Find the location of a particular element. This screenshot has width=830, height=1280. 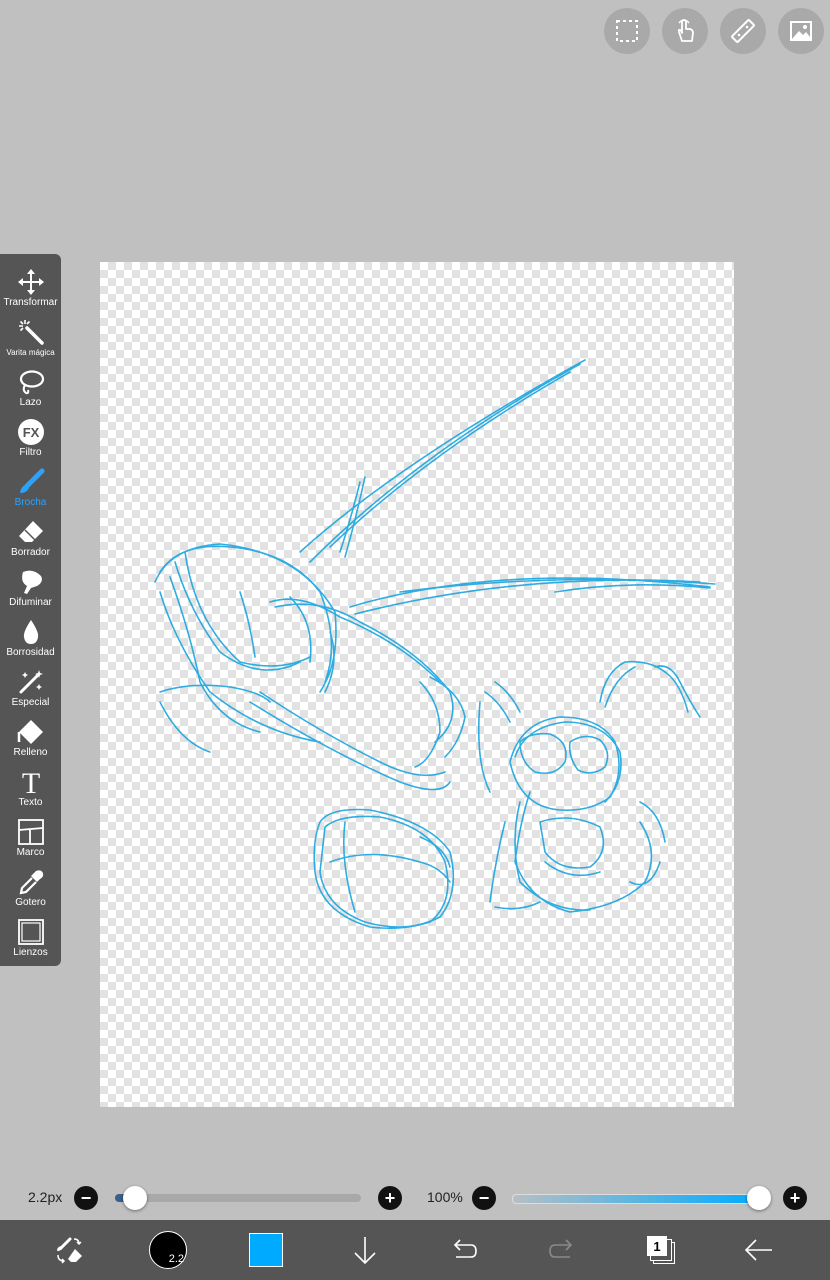

opacity-value: 100% is located at coordinates (445, 1197).